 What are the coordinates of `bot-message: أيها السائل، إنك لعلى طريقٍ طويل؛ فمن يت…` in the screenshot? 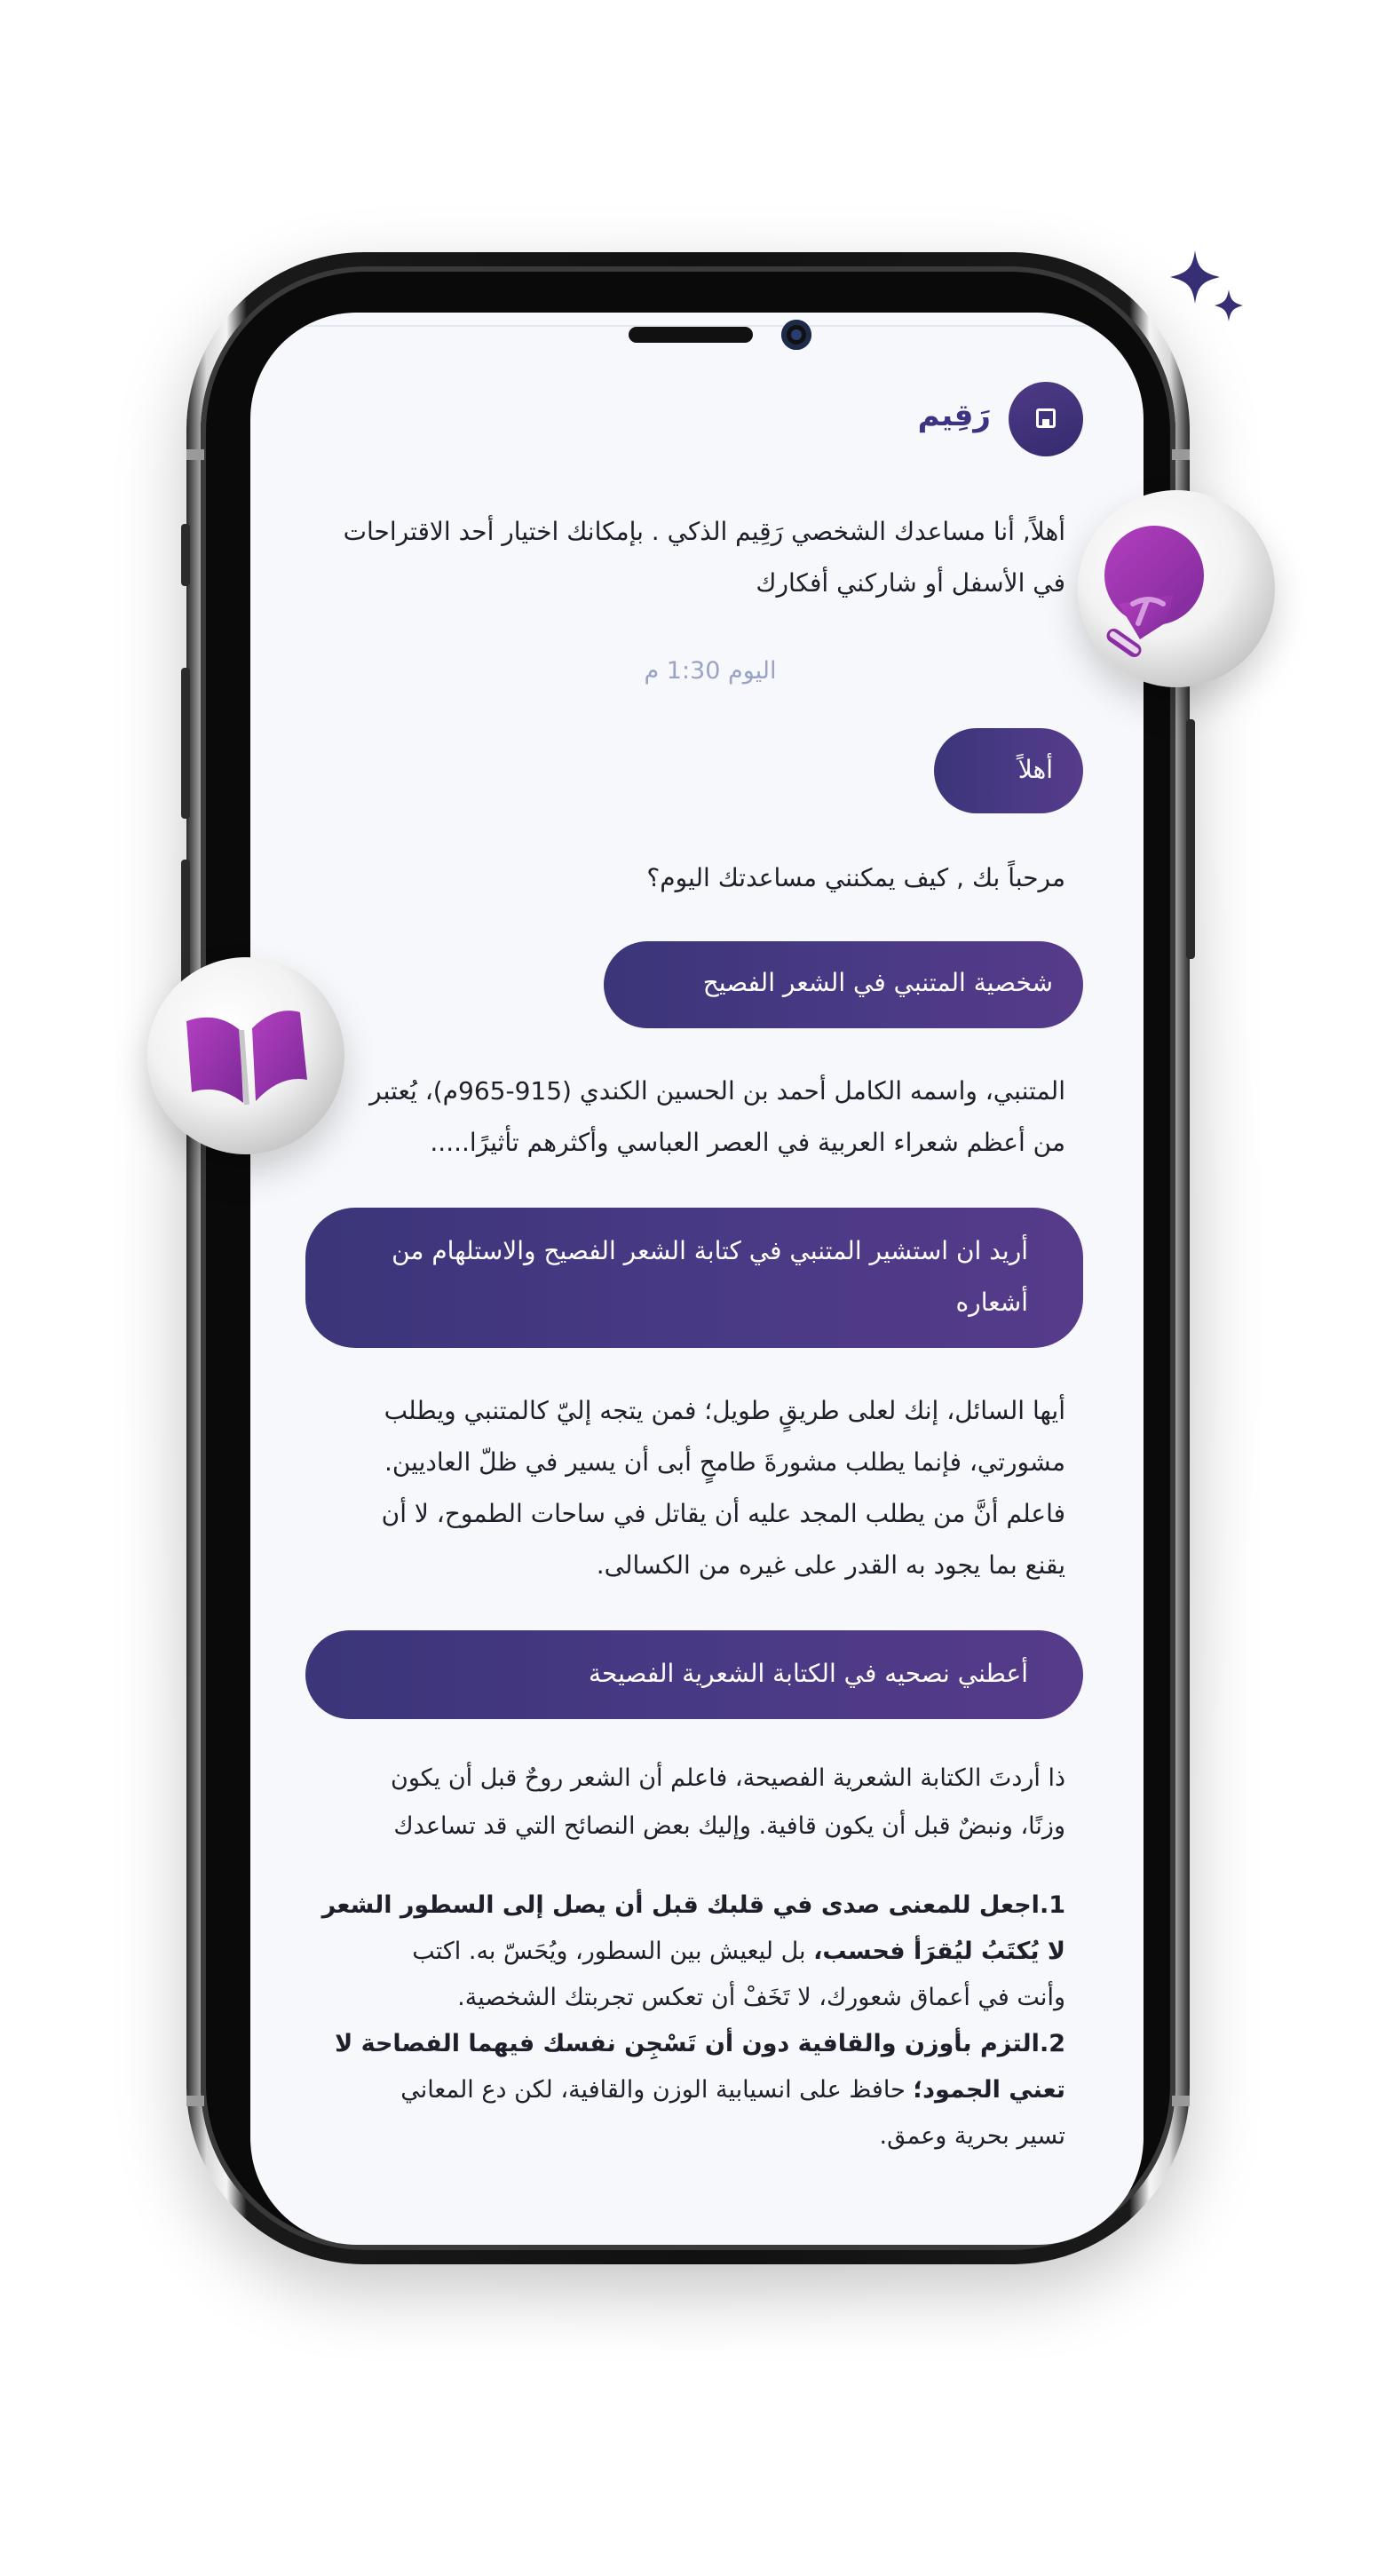 It's located at (696, 1488).